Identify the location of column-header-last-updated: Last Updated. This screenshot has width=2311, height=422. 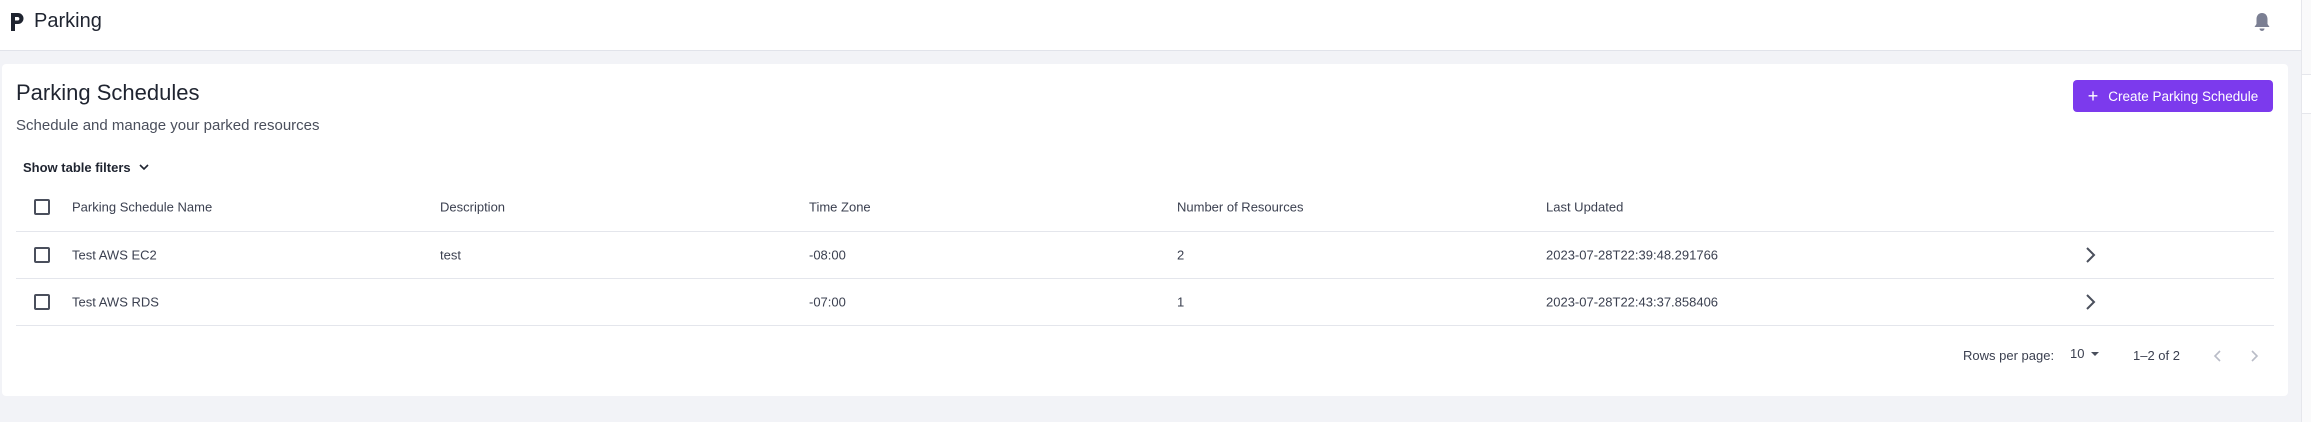
(1584, 206).